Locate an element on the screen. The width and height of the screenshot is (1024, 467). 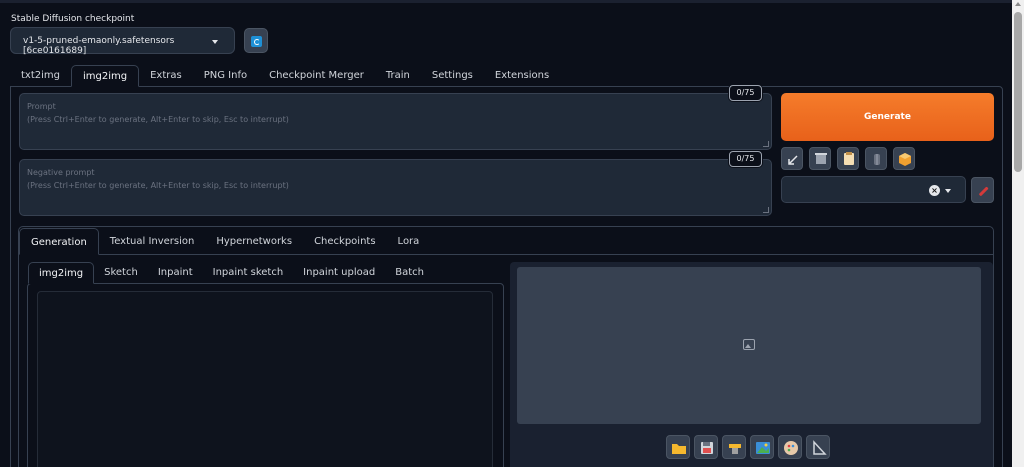
tab-txt2img: txt2img is located at coordinates (40, 76).